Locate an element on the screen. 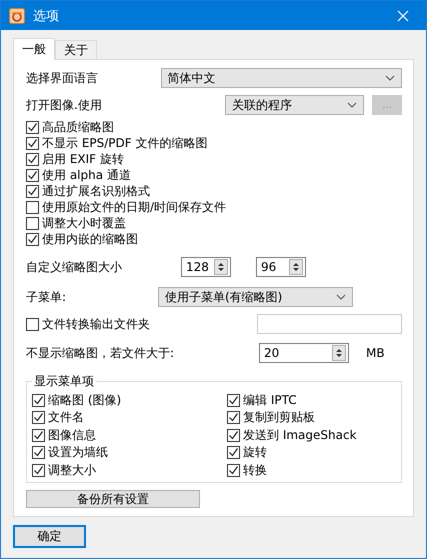 Image resolution: width=427 pixels, height=559 pixels. field-label: 打开图像.使用 is located at coordinates (64, 105).